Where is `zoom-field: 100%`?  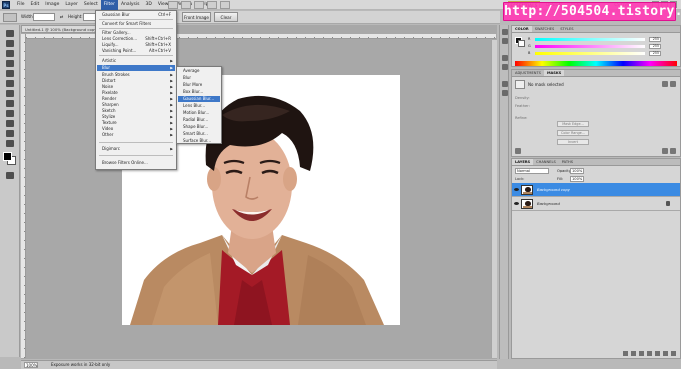
zoom-field: 100% is located at coordinates (31, 365).